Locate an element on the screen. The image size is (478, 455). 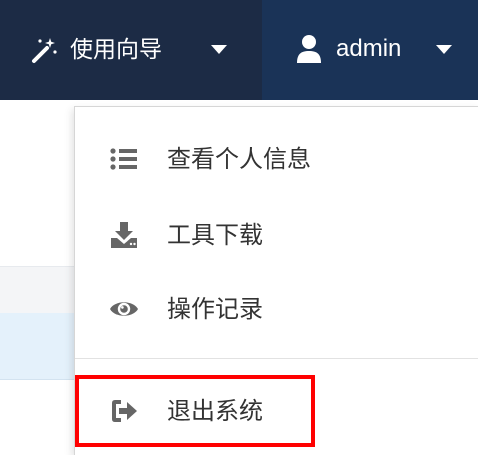
wizard-menu-toggle: 使用向导 is located at coordinates (131, 50).